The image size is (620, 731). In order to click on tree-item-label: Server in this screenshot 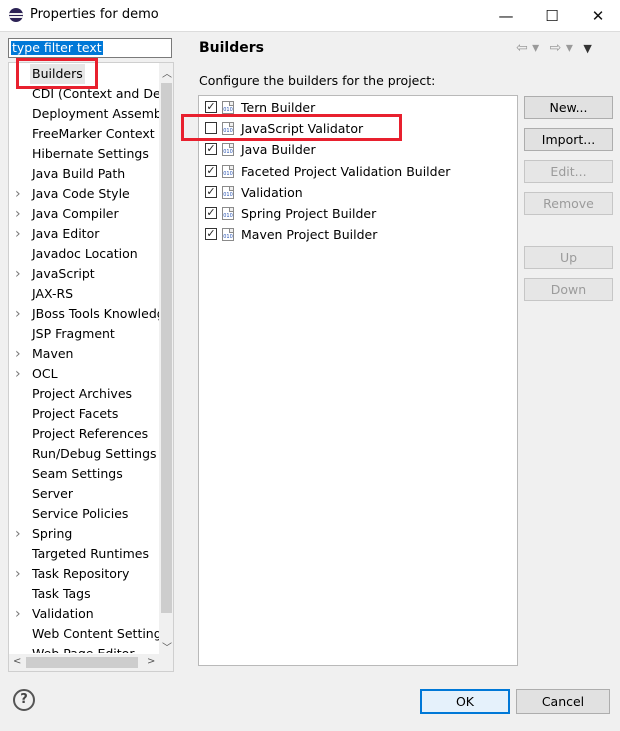, I will do `click(52, 493)`.